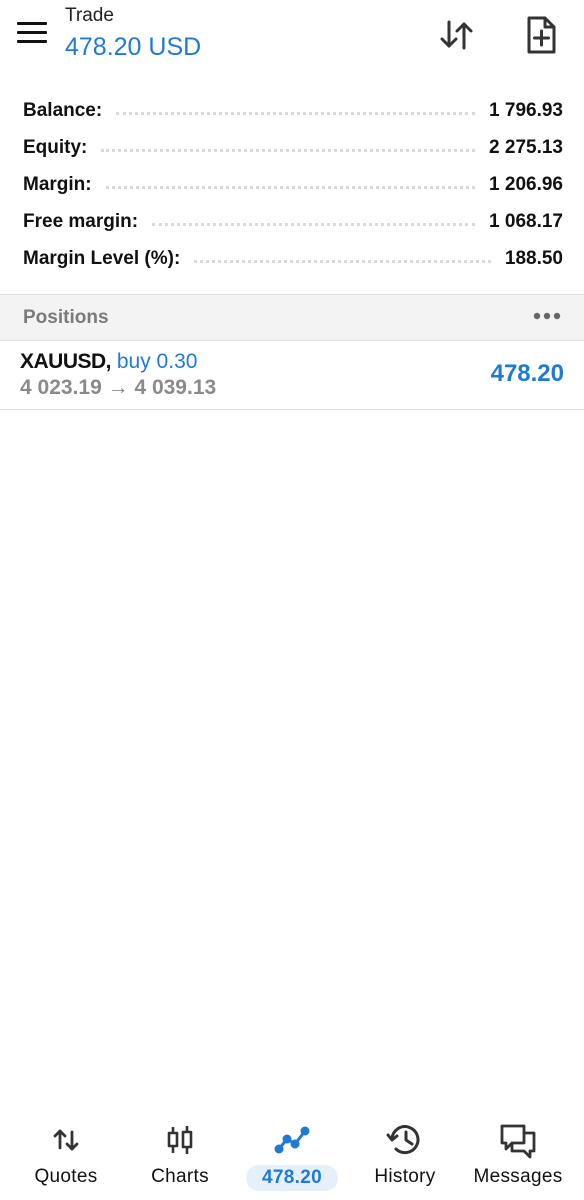  Describe the element at coordinates (180, 1155) in the screenshot. I see `nav-charts: Charts` at that location.